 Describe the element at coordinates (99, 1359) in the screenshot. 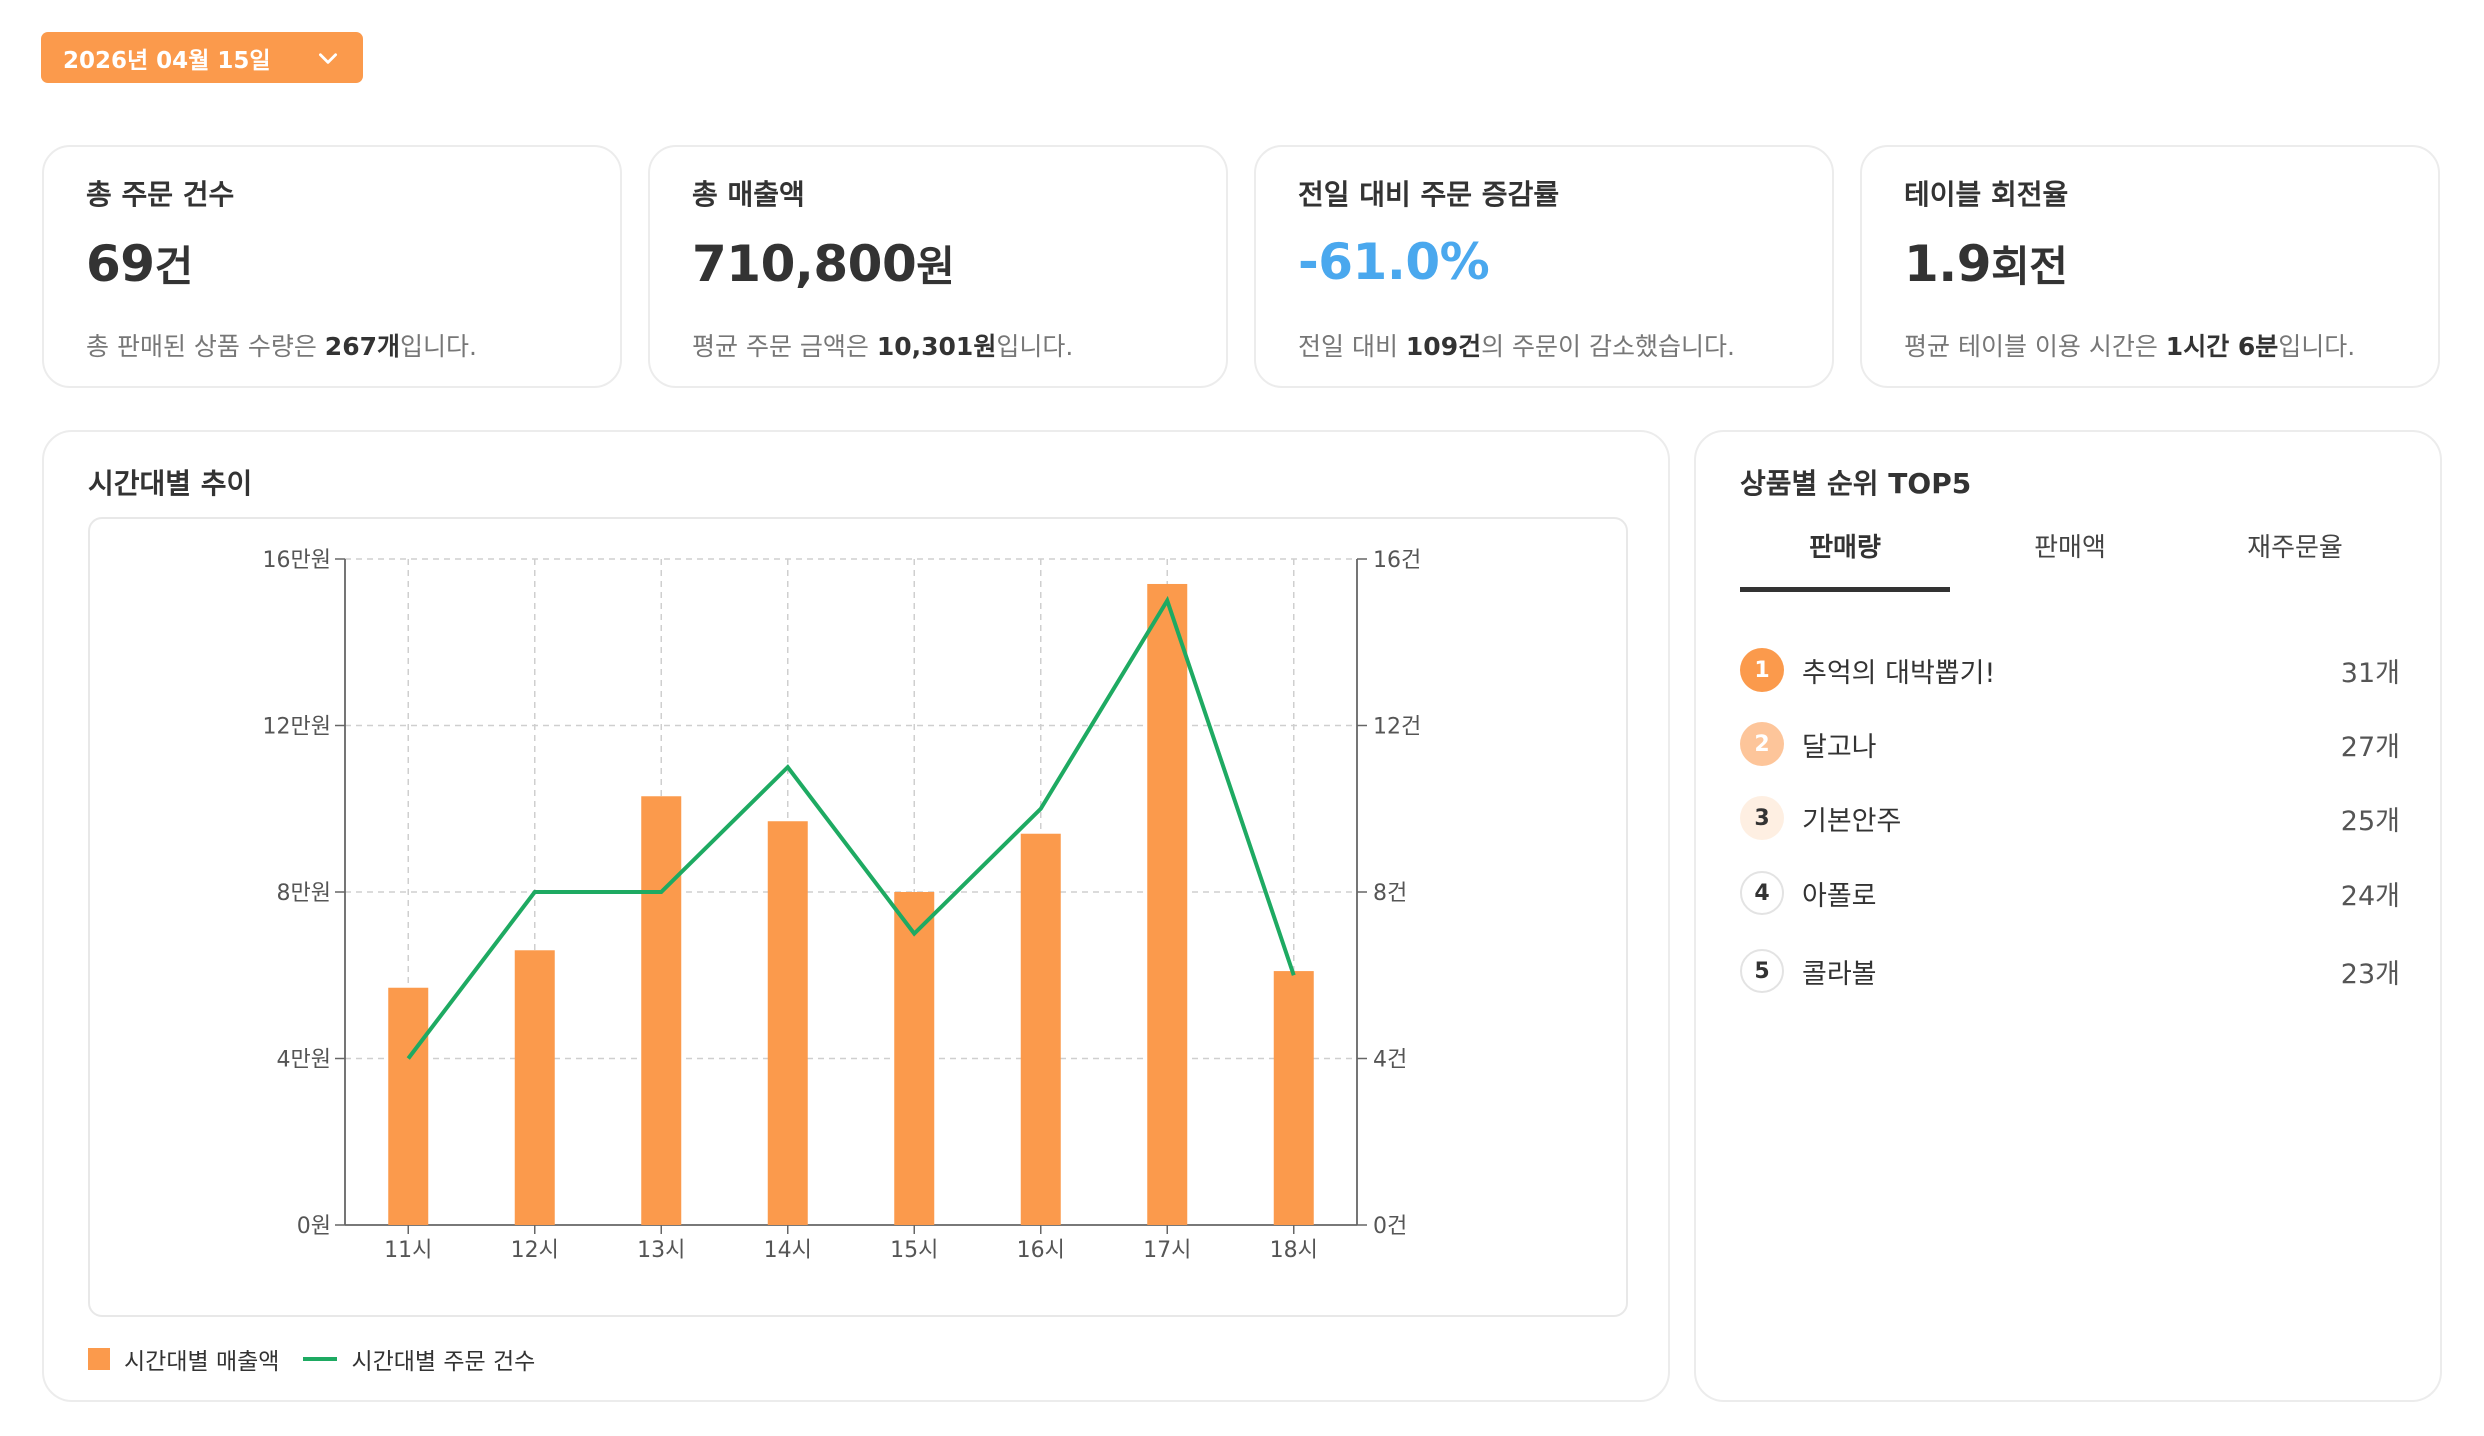

I see `legend-bar-swatch` at that location.